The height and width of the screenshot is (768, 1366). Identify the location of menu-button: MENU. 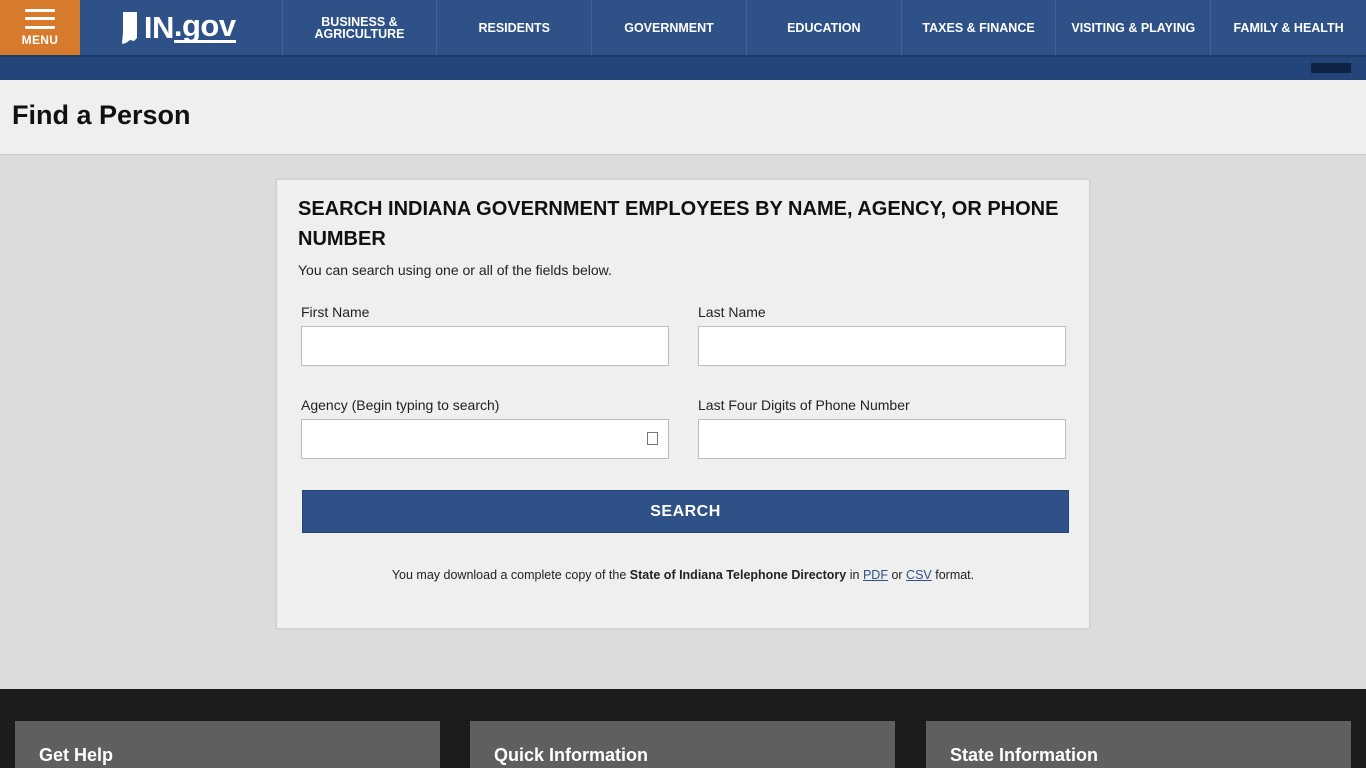
(40, 27).